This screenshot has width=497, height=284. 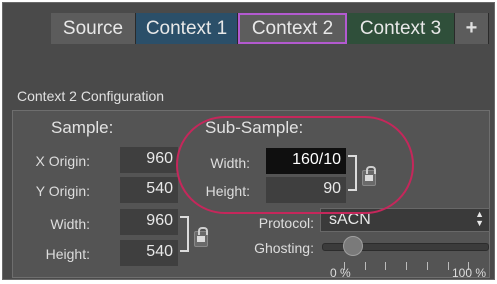 I want to click on add-tab-button: +, so click(x=472, y=28).